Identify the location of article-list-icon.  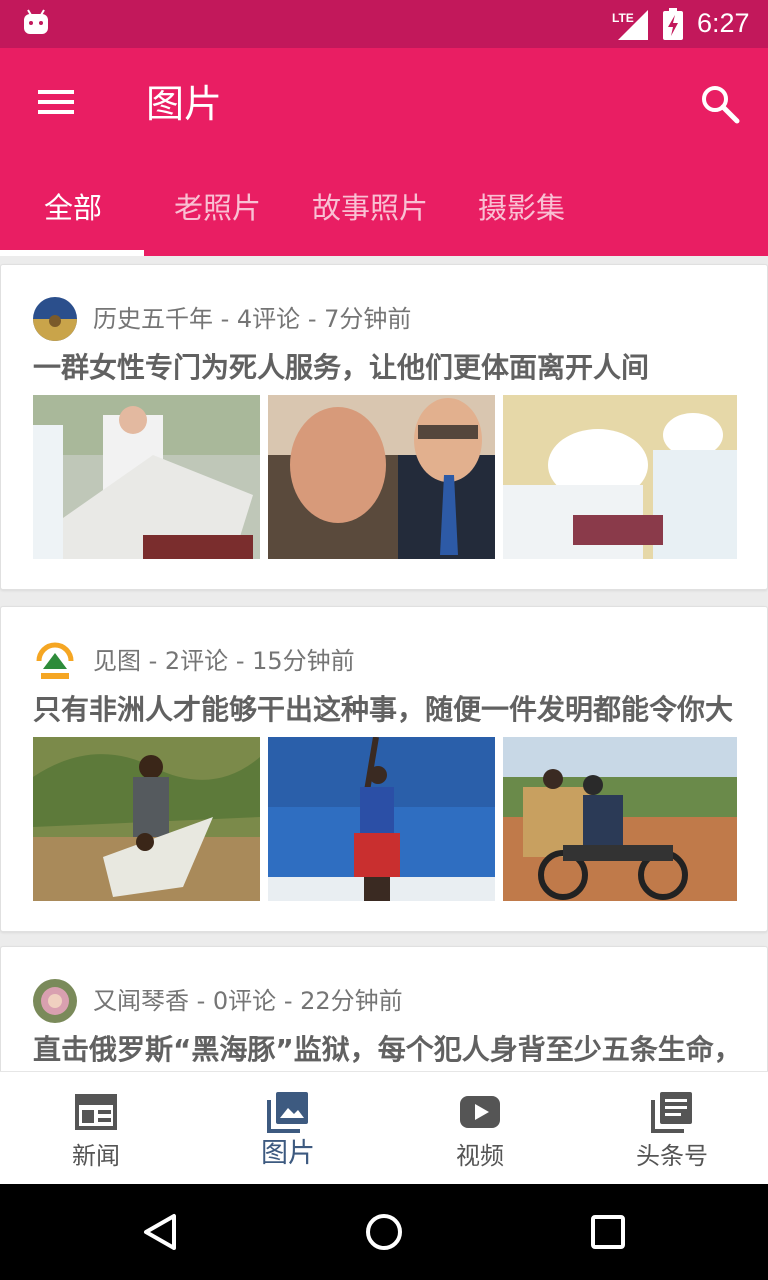
(671, 1112).